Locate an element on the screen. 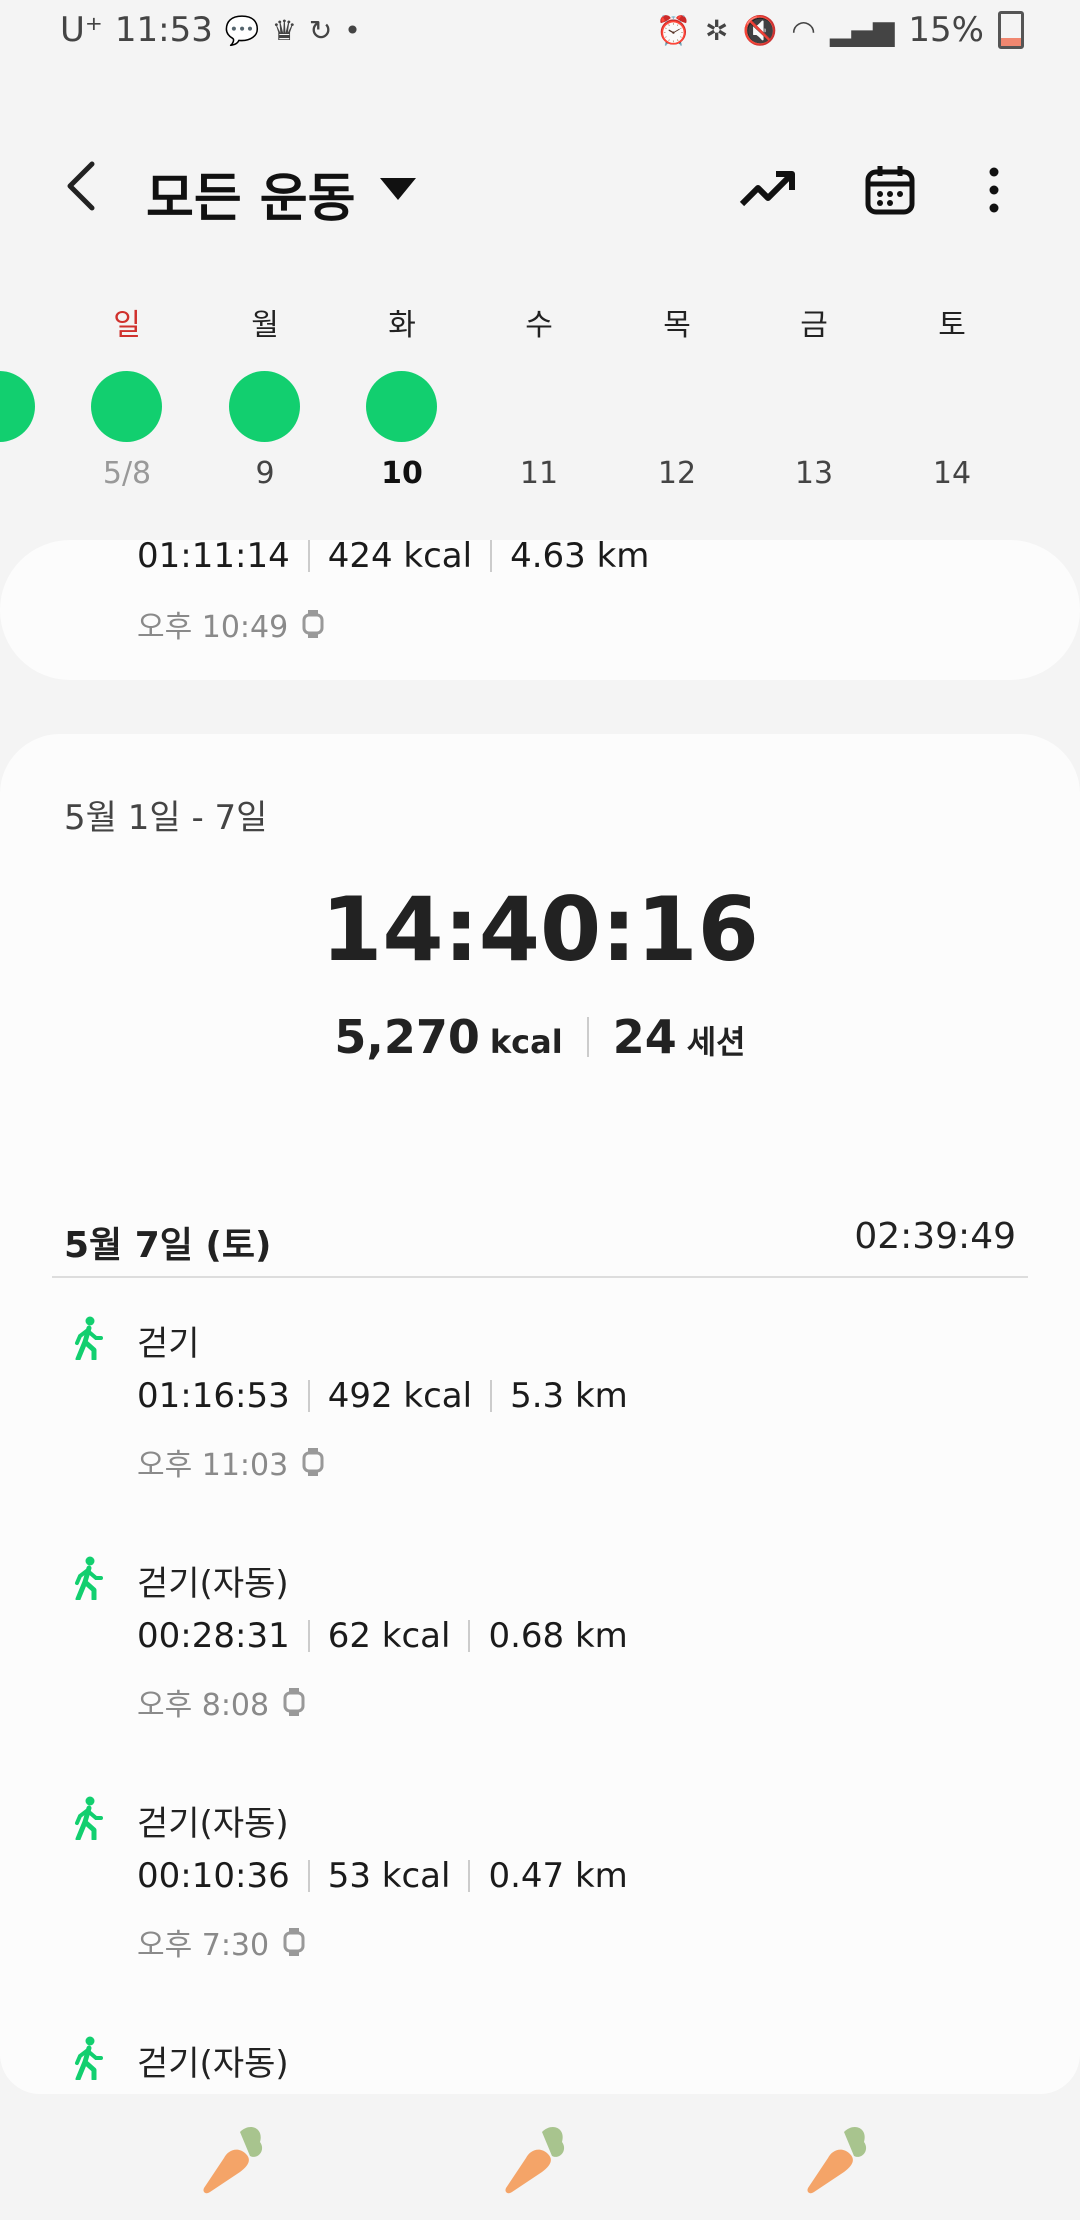  day-group-total: 02:39:49 is located at coordinates (935, 1236).